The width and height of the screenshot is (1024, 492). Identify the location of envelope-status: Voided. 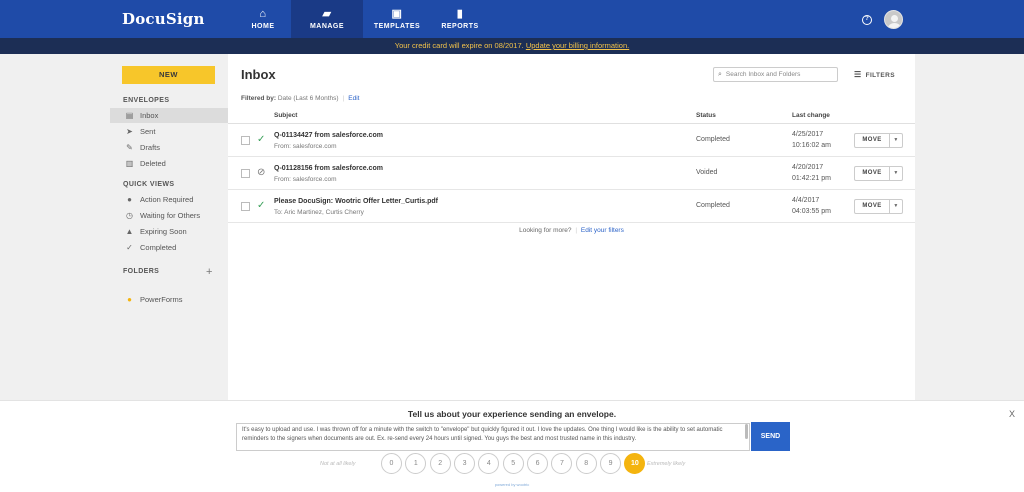
(707, 172).